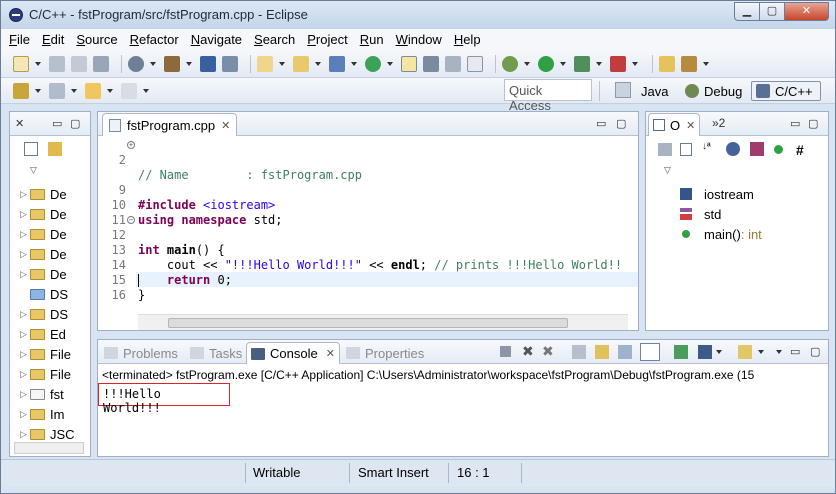  What do you see at coordinates (47, 434) in the screenshot?
I see `project-item: ▷ JSC` at bounding box center [47, 434].